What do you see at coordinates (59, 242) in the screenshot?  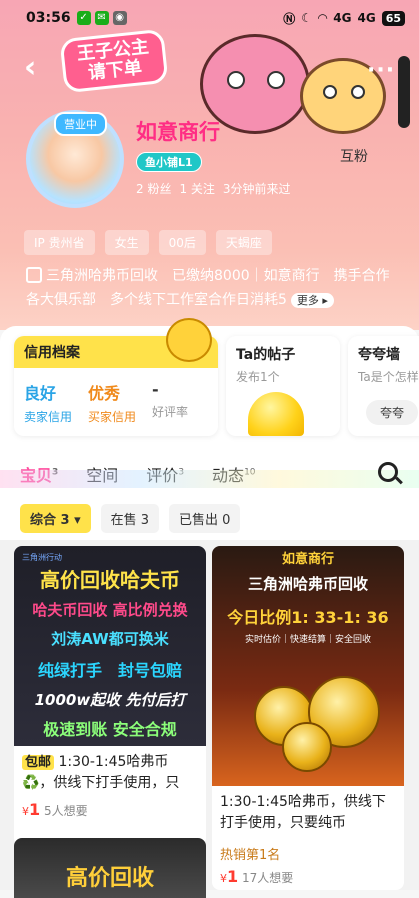 I see `tag-location: IP 贵州省` at bounding box center [59, 242].